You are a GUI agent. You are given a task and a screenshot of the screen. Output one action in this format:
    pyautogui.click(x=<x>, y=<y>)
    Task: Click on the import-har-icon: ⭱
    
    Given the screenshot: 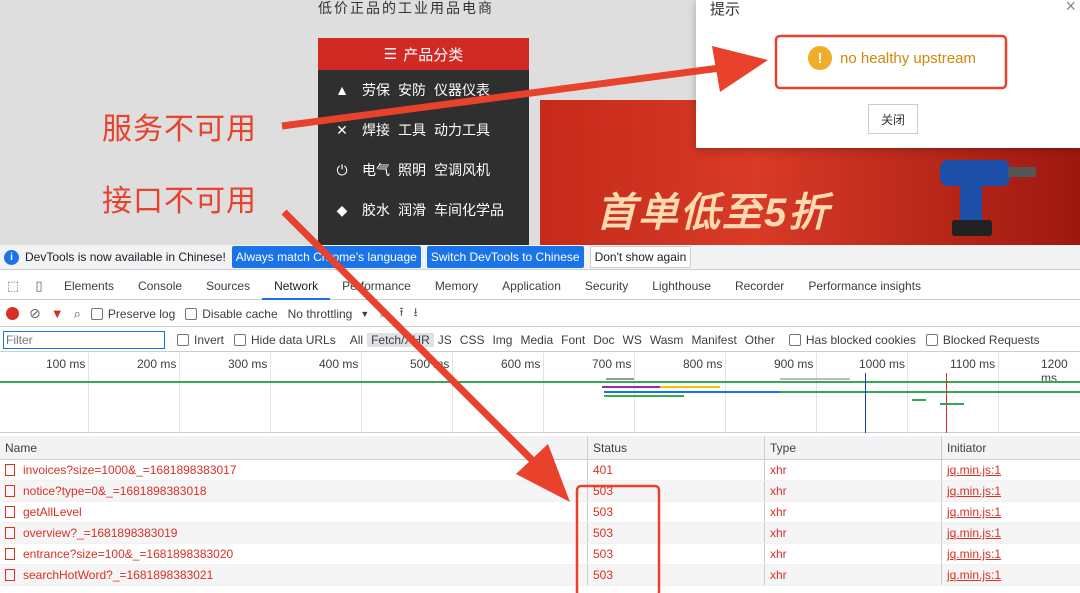 What is the action you would take?
    pyautogui.click(x=401, y=313)
    